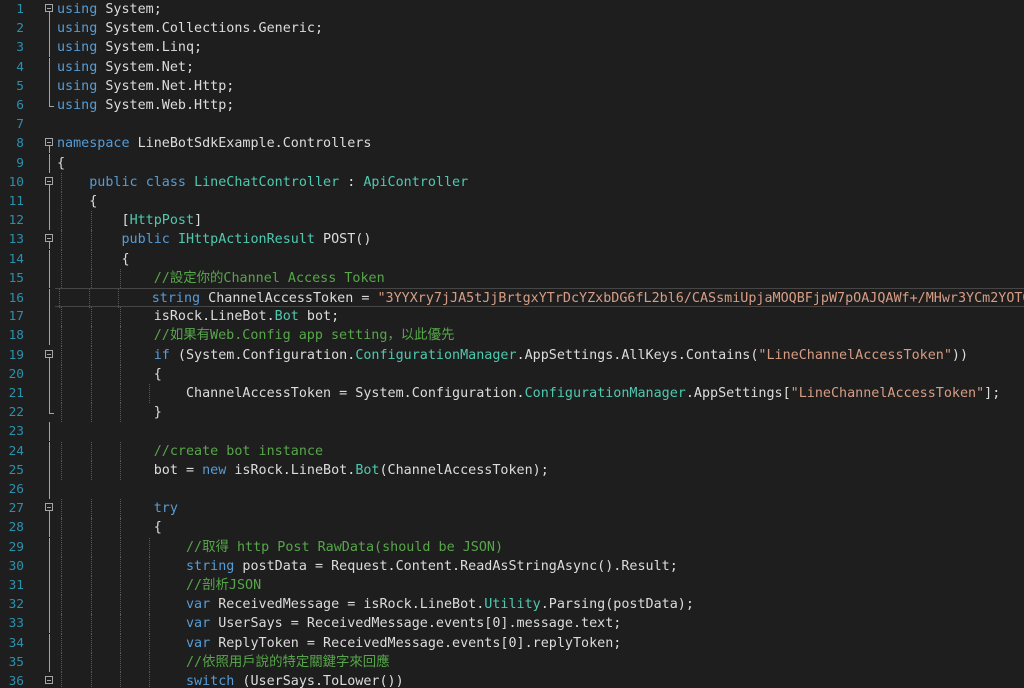  What do you see at coordinates (512, 586) in the screenshot?
I see `code-line: 31 //剖析JSON` at bounding box center [512, 586].